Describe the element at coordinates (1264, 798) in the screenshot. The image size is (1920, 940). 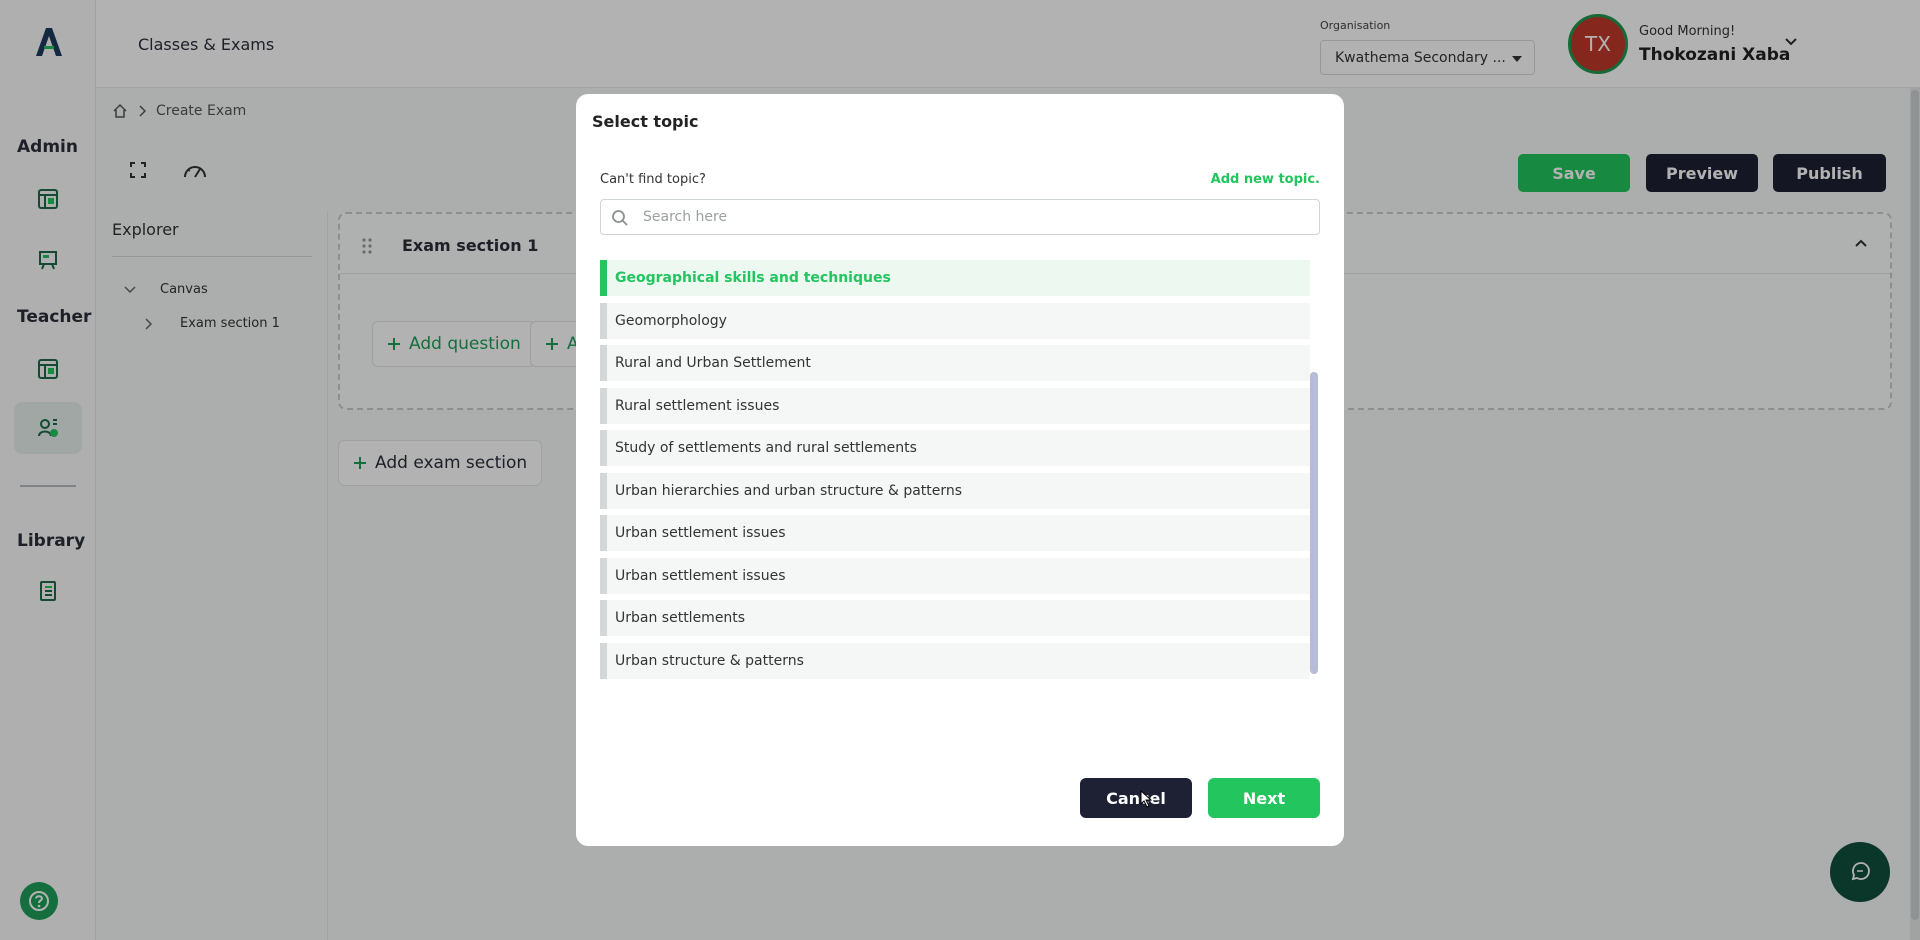
I see `next-button: Next` at that location.